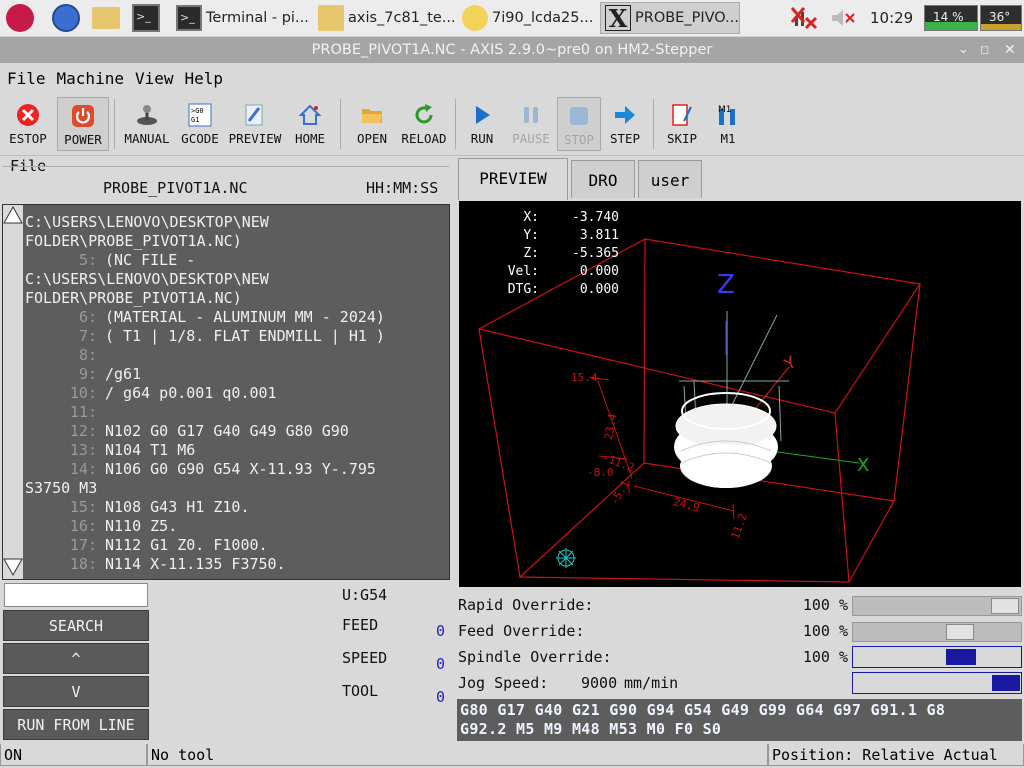 Image resolution: width=1024 pixels, height=768 pixels. I want to click on run-button: RUN, so click(482, 124).